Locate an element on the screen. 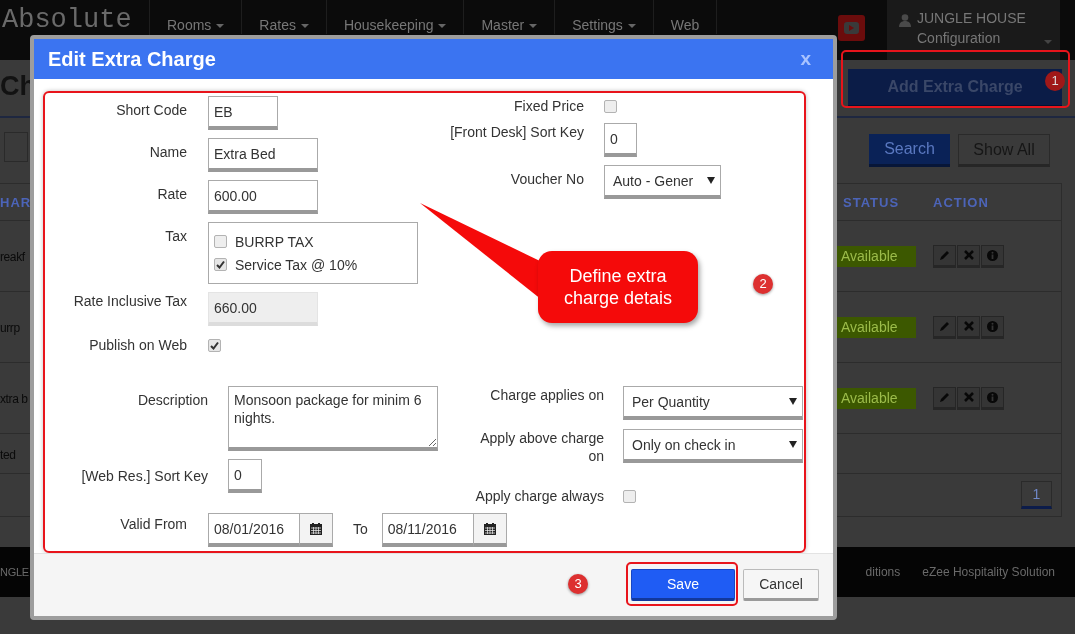 The height and width of the screenshot is (634, 1075). input-field: EB is located at coordinates (243, 113).